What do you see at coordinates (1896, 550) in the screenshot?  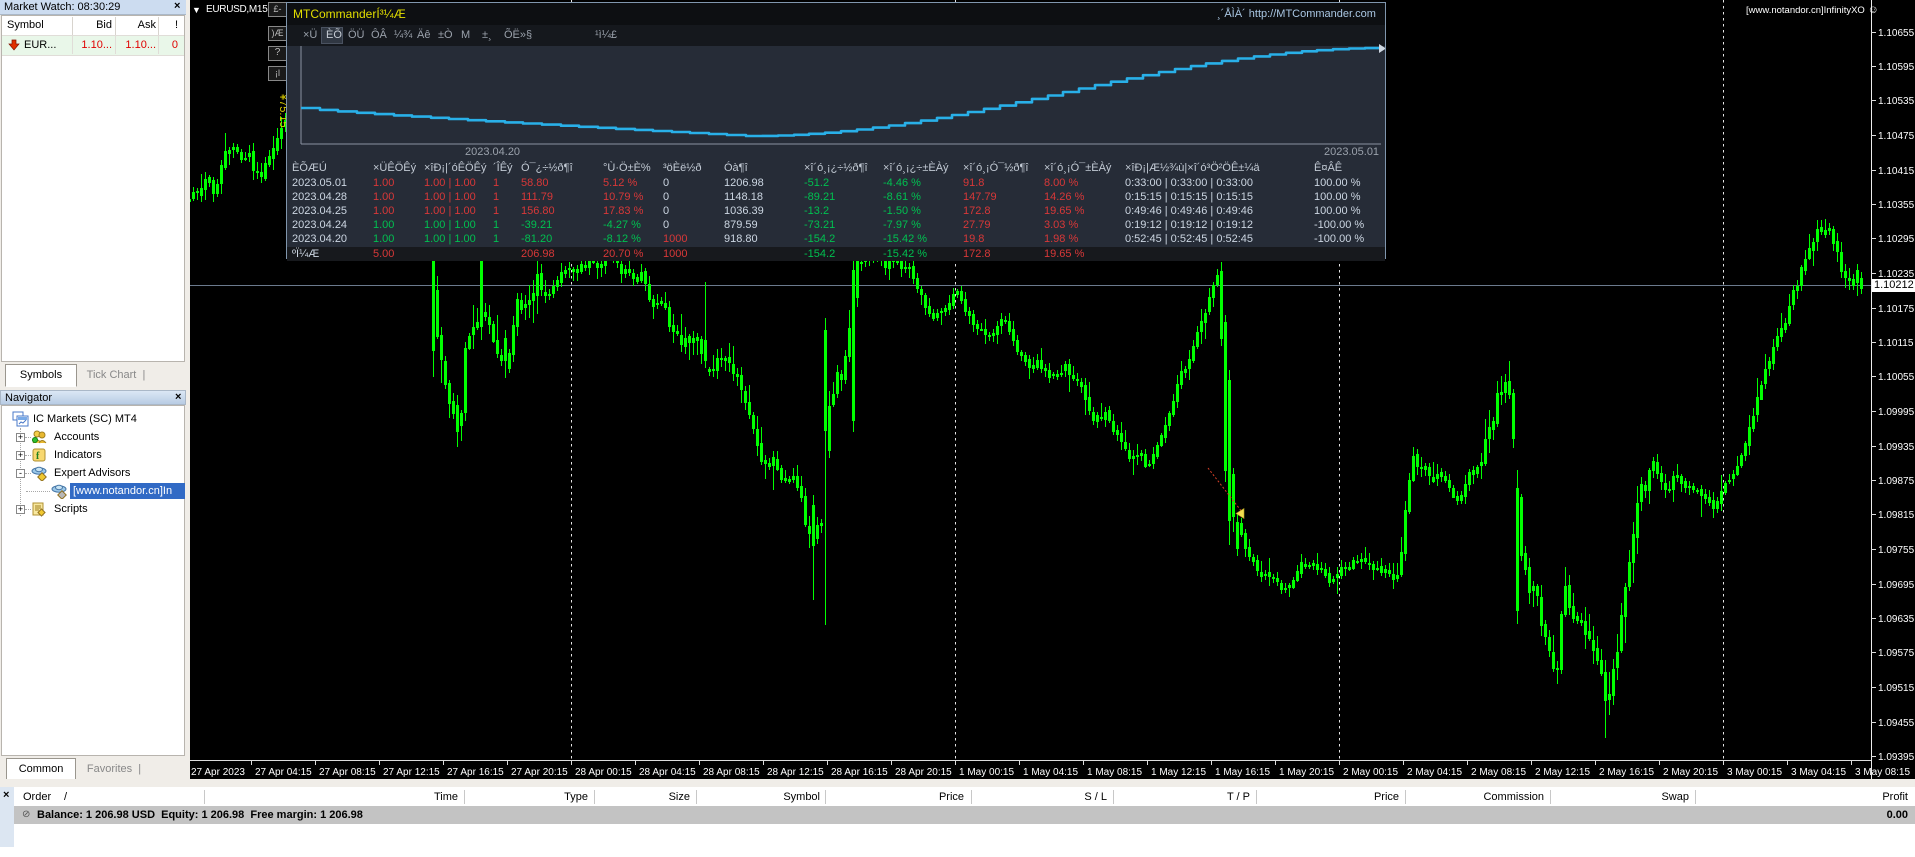 I see `svg-text: 1.09755` at bounding box center [1896, 550].